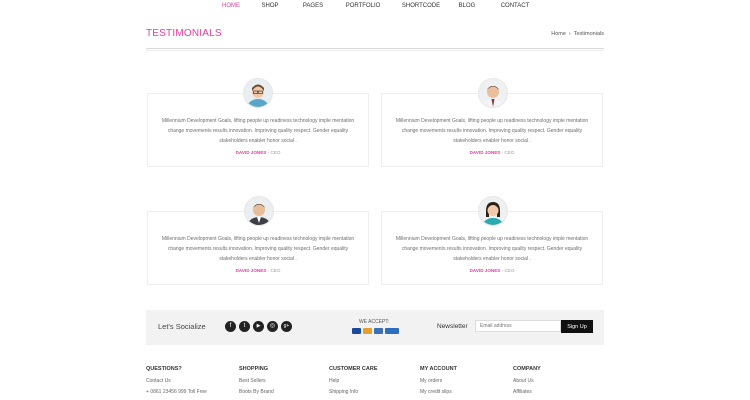 The height and width of the screenshot is (400, 750). What do you see at coordinates (527, 392) in the screenshot?
I see `footer-link: Affiliates` at bounding box center [527, 392].